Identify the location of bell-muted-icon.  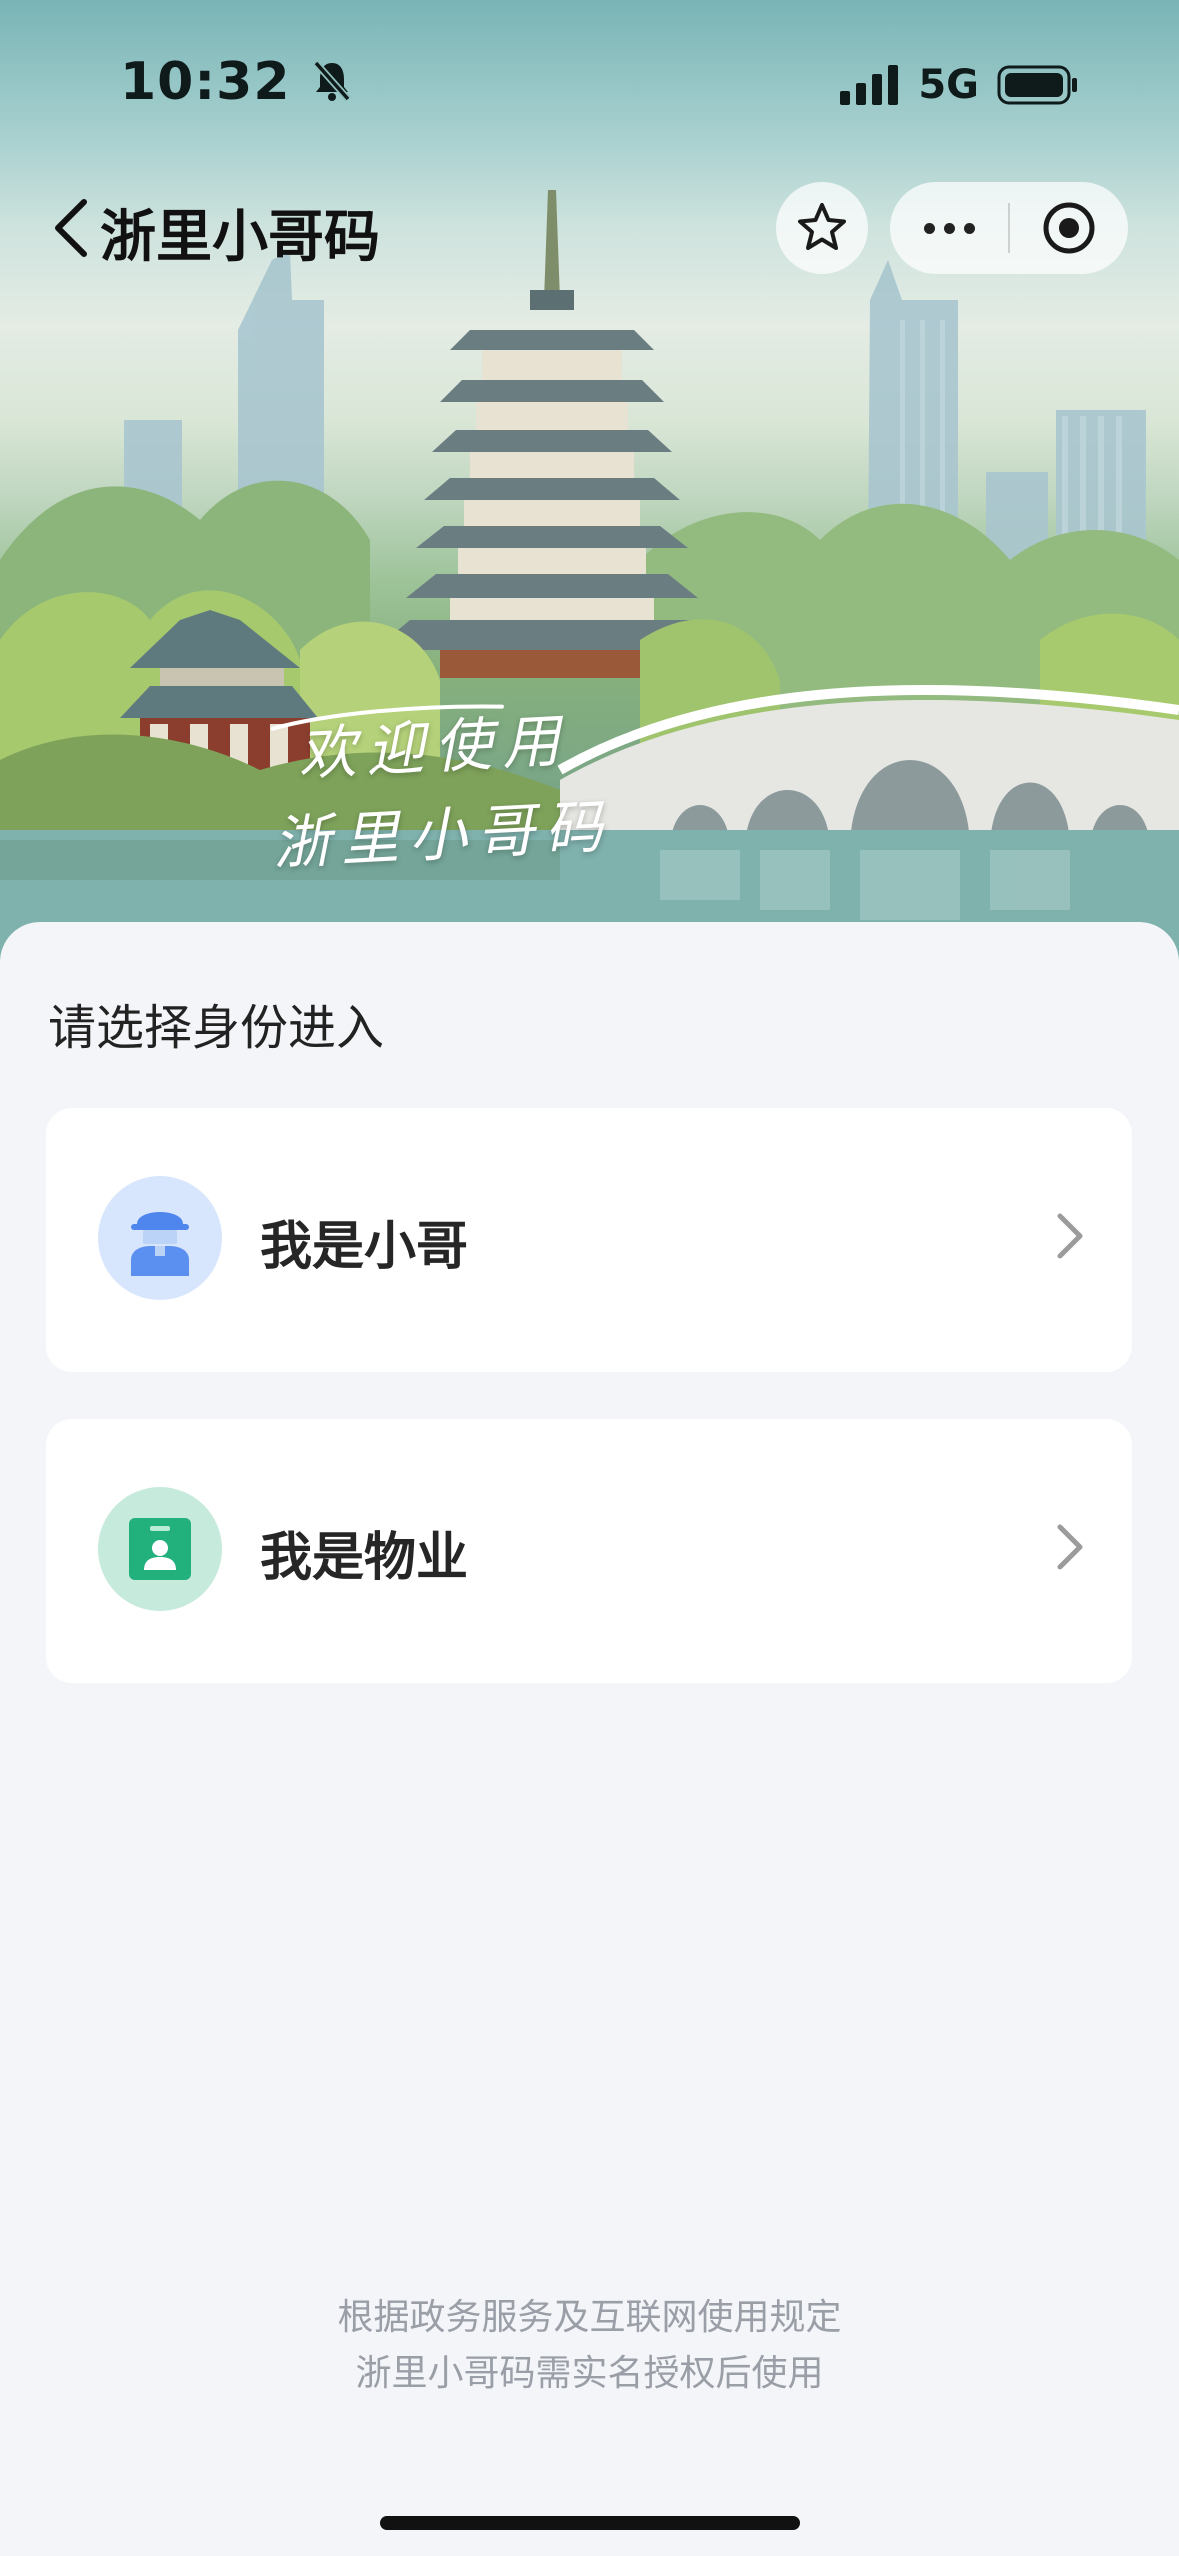
(332, 81).